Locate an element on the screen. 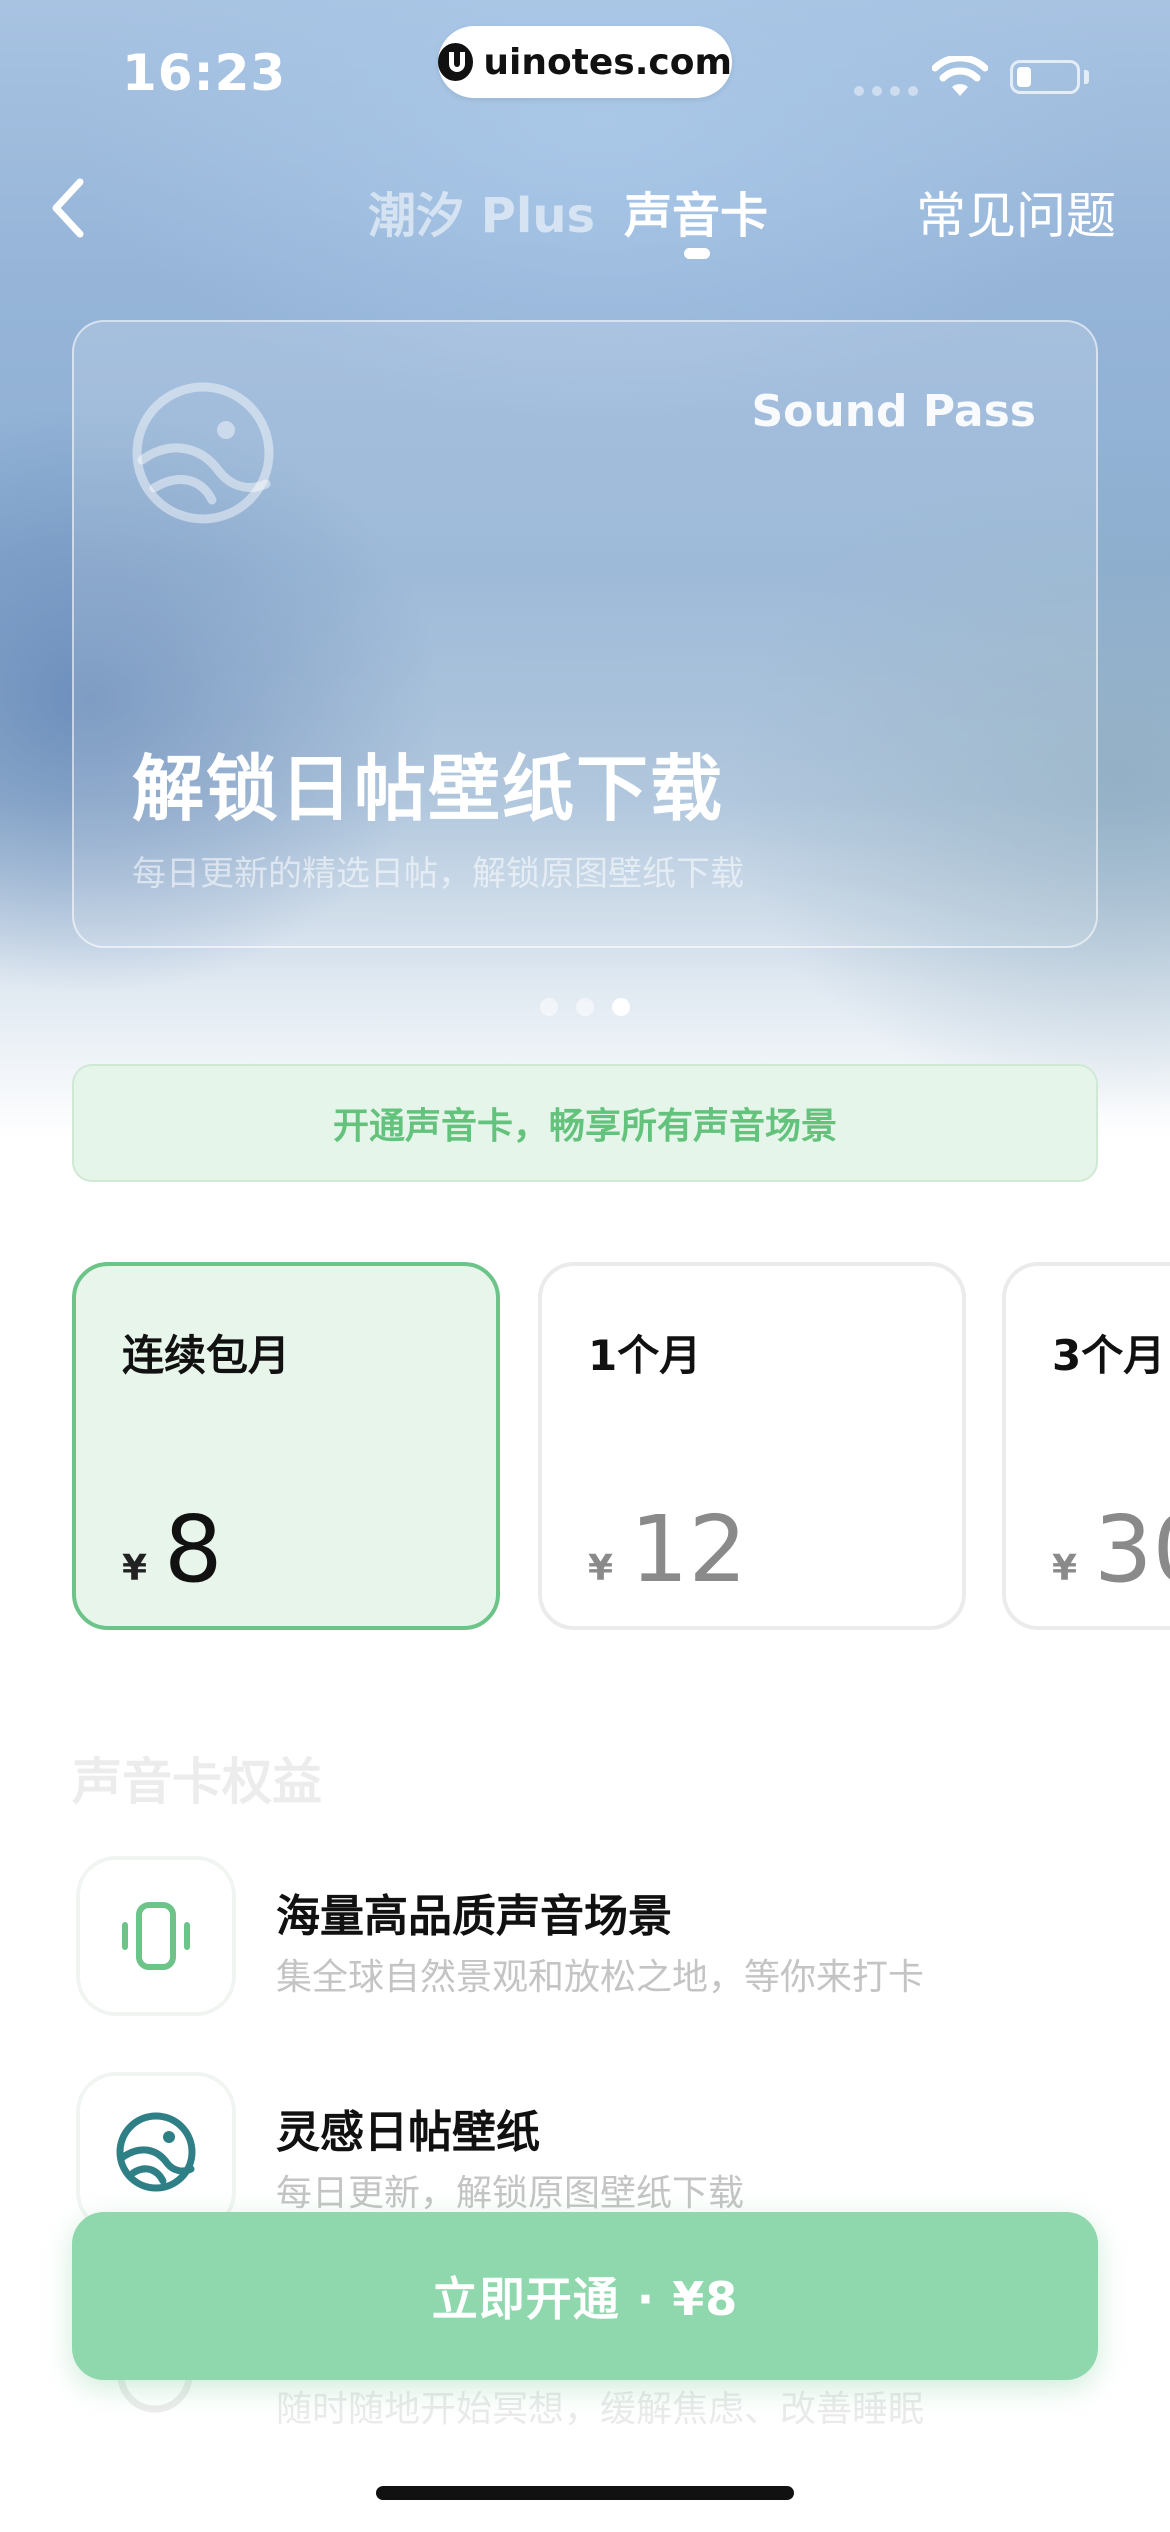 The height and width of the screenshot is (2532, 1170). uinotes-logo-icon is located at coordinates (456, 62).